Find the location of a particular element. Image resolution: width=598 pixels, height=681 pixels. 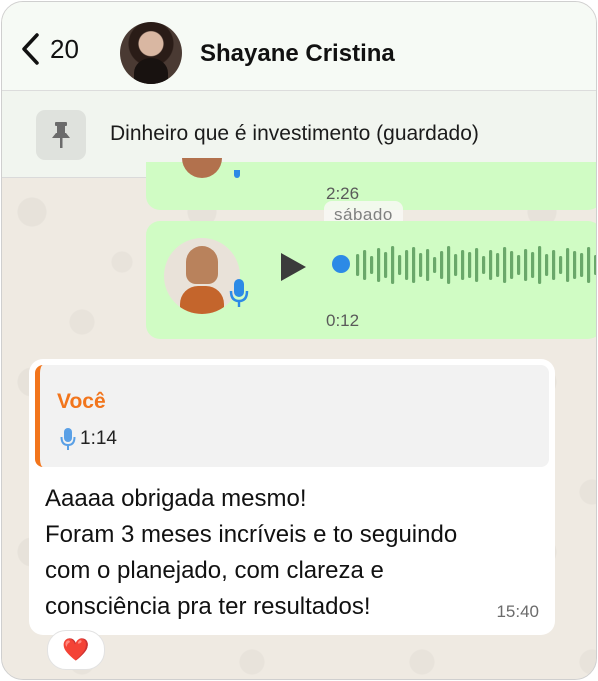

outgoing-voice-bubble: 0:12 is located at coordinates (371, 280).